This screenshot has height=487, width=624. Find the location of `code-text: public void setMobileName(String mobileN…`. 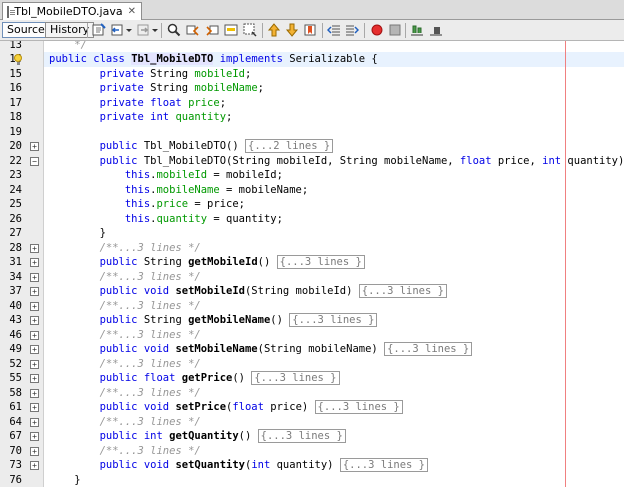

code-text: public void setMobileName(String mobileN… is located at coordinates (261, 349).